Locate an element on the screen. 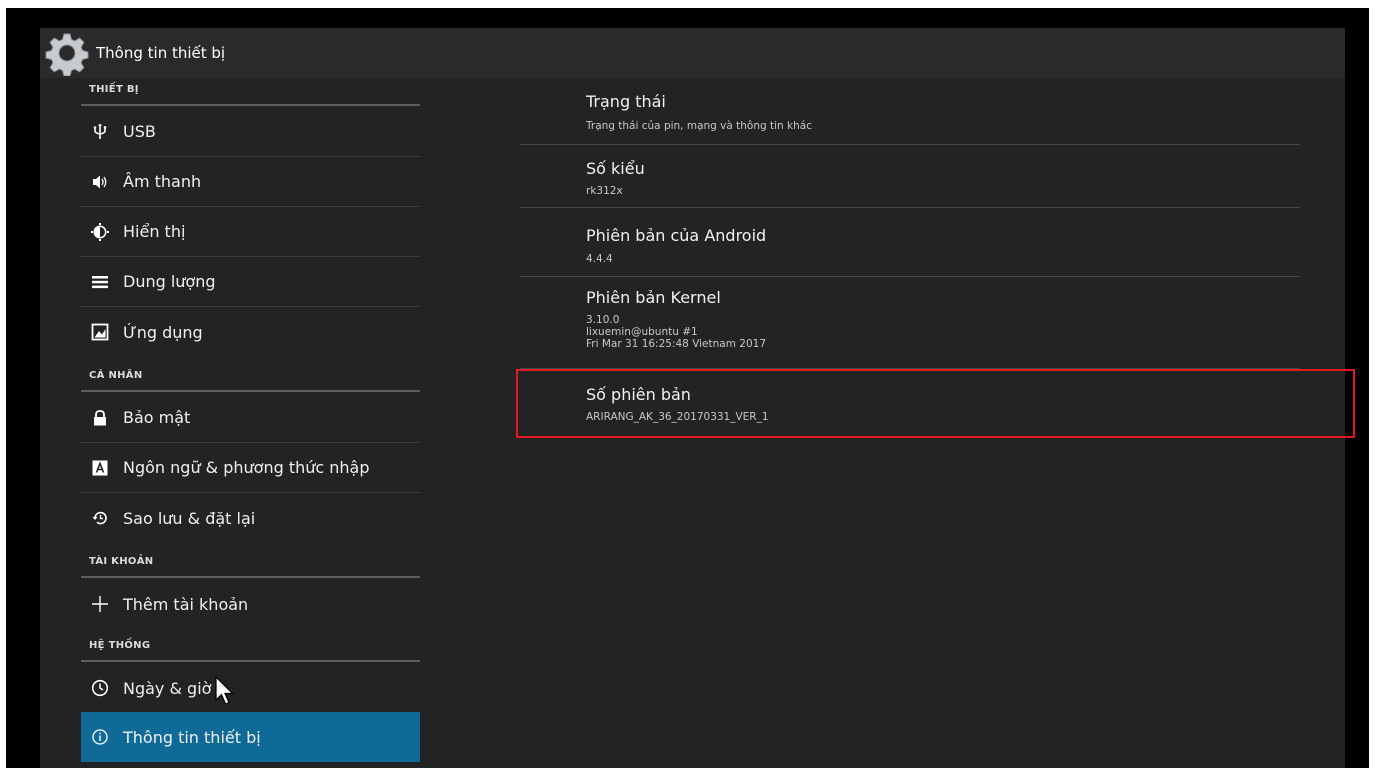 This screenshot has width=1375, height=772. app-title: Thông tin thiết bị is located at coordinates (161, 53).